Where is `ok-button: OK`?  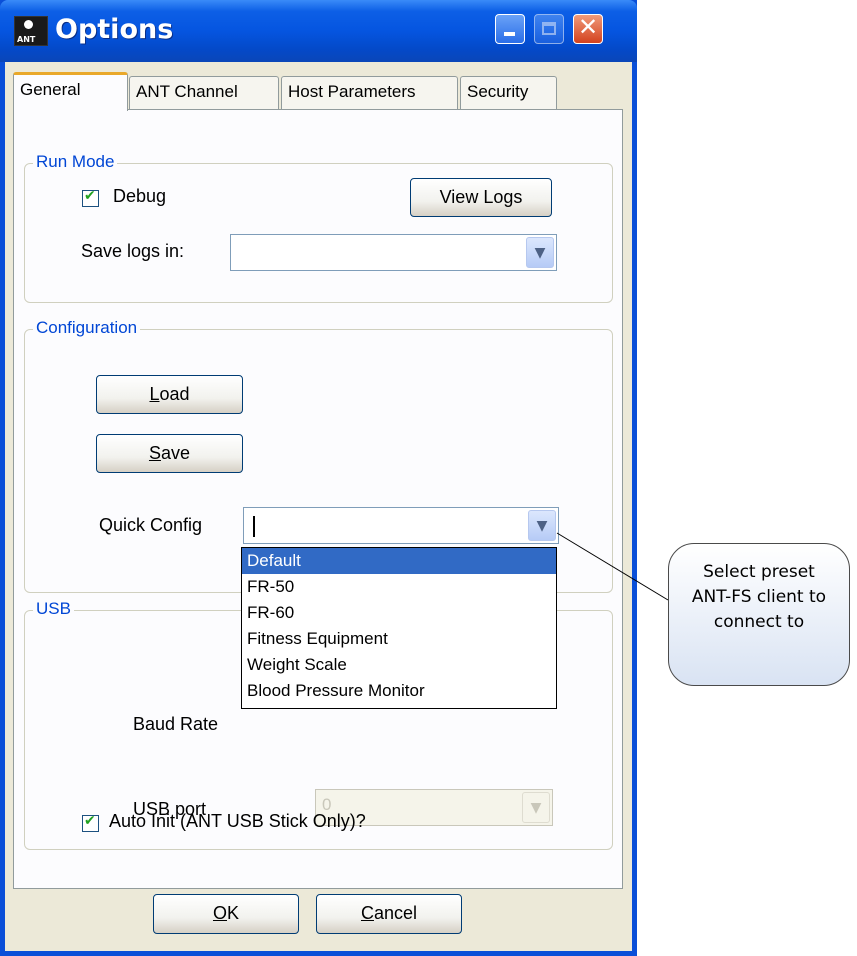
ok-button: OK is located at coordinates (226, 914).